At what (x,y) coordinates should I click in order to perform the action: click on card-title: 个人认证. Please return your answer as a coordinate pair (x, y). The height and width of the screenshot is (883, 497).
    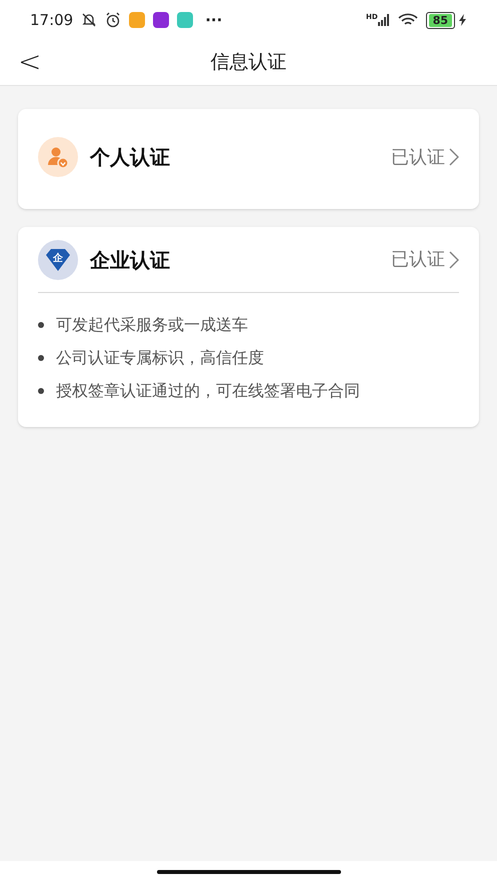
    Looking at the image, I should click on (130, 157).